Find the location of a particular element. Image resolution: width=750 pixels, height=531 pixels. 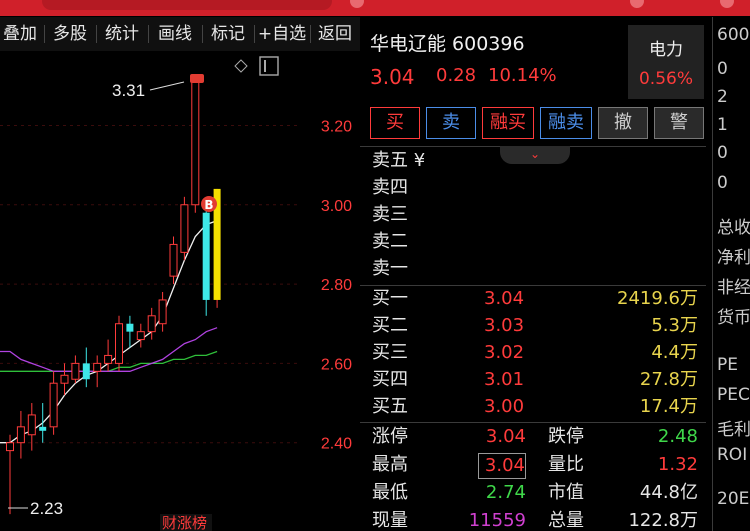

ask-row: 卖三 is located at coordinates (533, 214).